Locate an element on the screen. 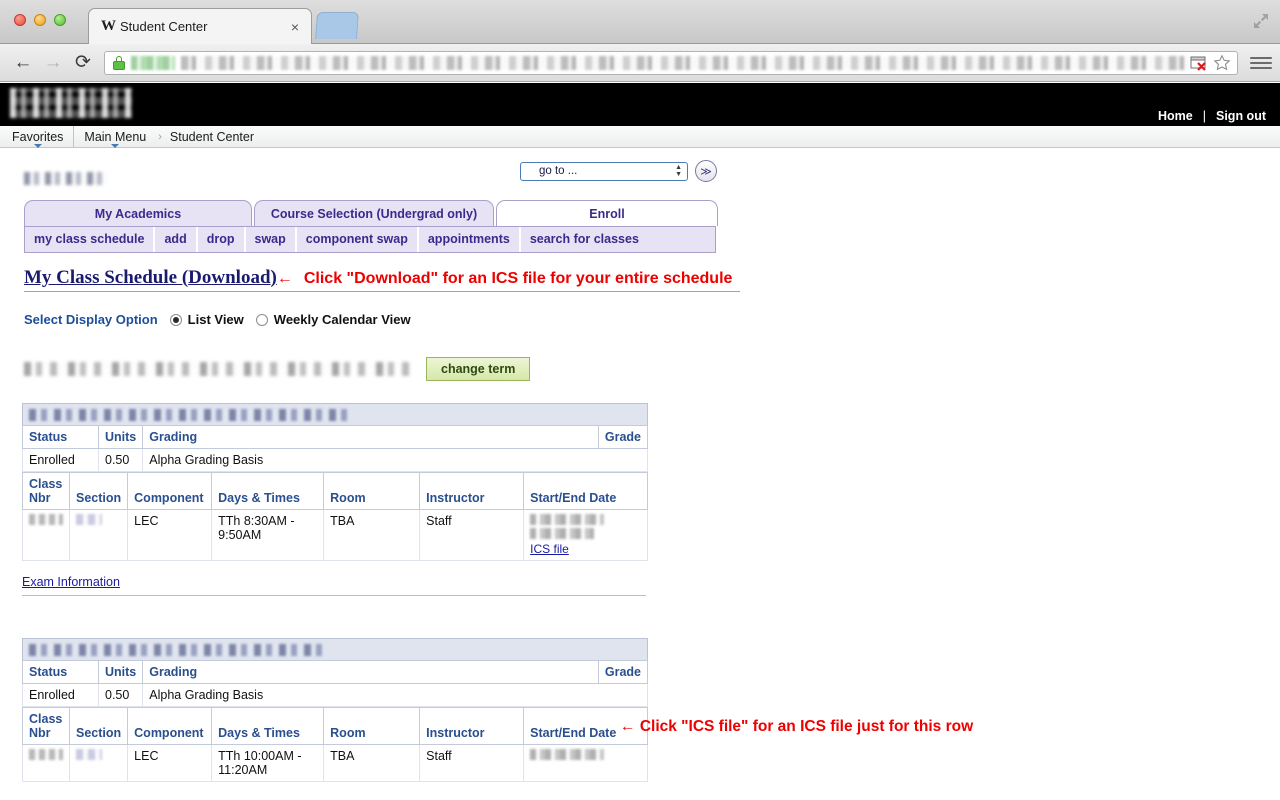  radio-list-view-label: List View is located at coordinates (215, 319).